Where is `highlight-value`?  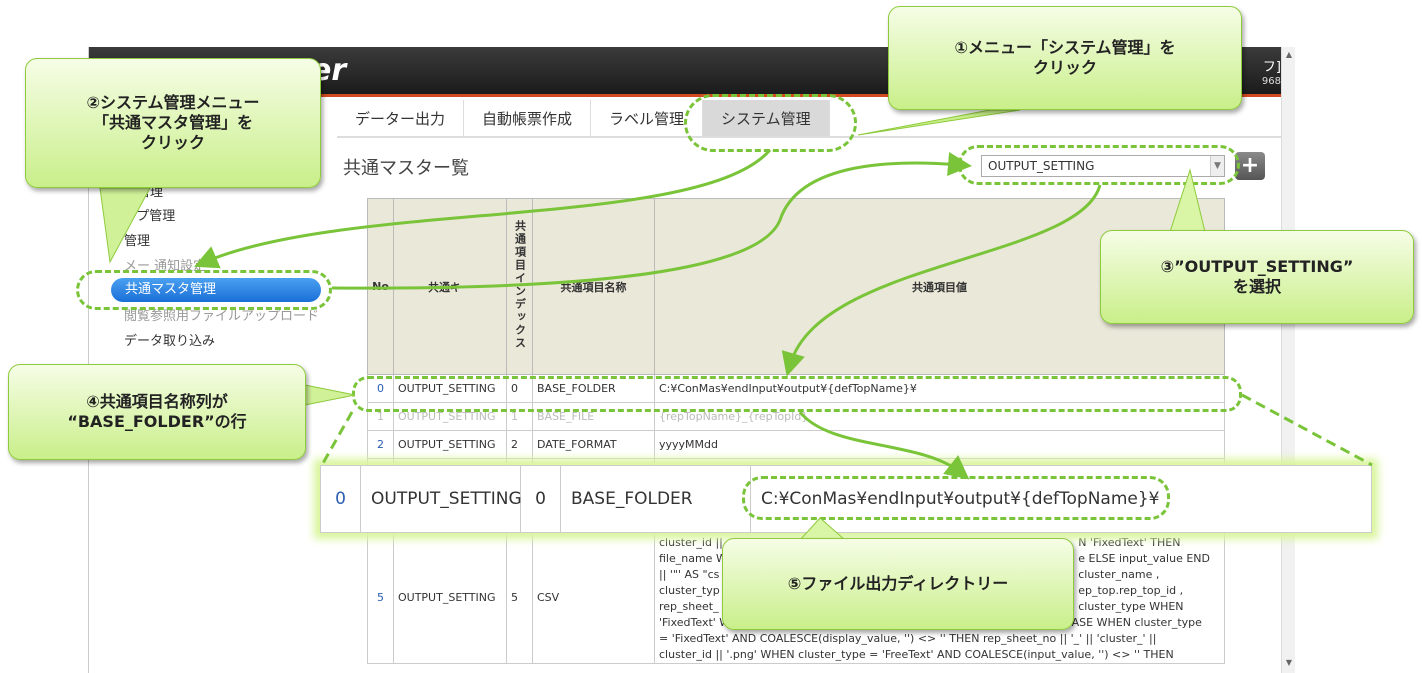
highlight-value is located at coordinates (956, 498).